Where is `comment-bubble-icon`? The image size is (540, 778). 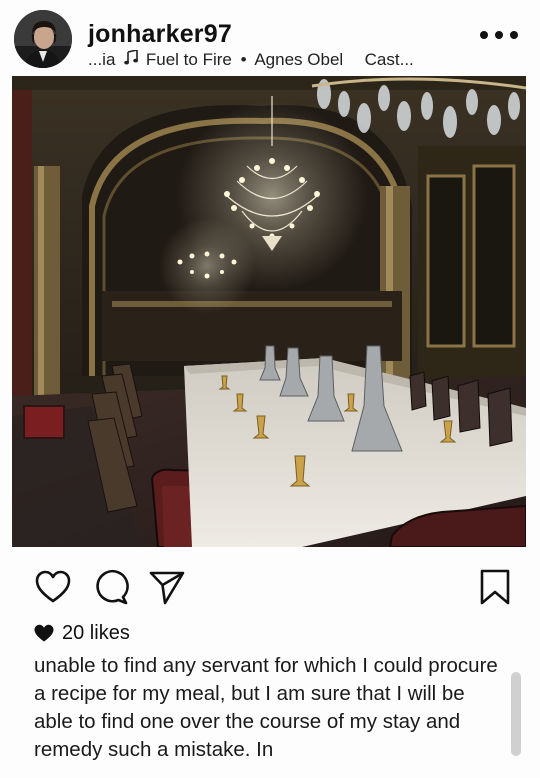
comment-bubble-icon is located at coordinates (111, 587).